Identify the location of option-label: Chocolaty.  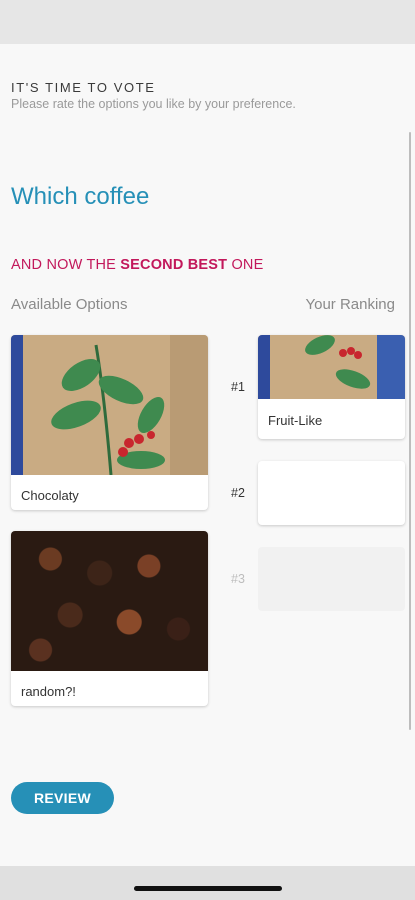
(50, 495).